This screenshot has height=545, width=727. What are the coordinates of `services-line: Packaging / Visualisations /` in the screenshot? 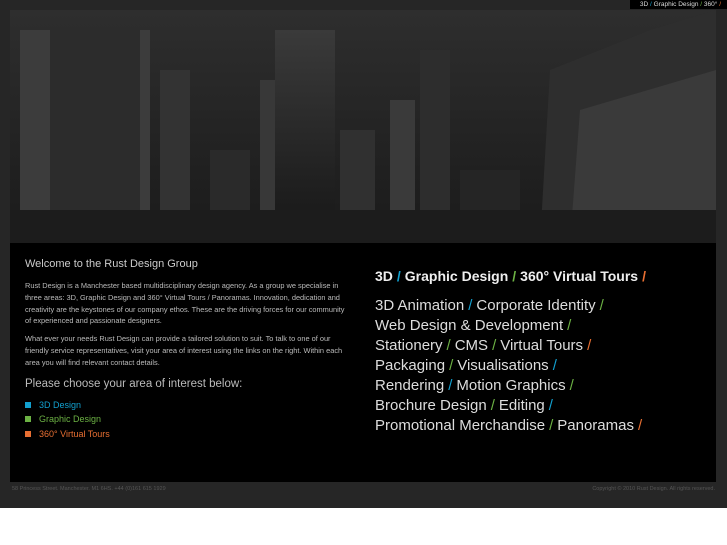 It's located at (512, 366).